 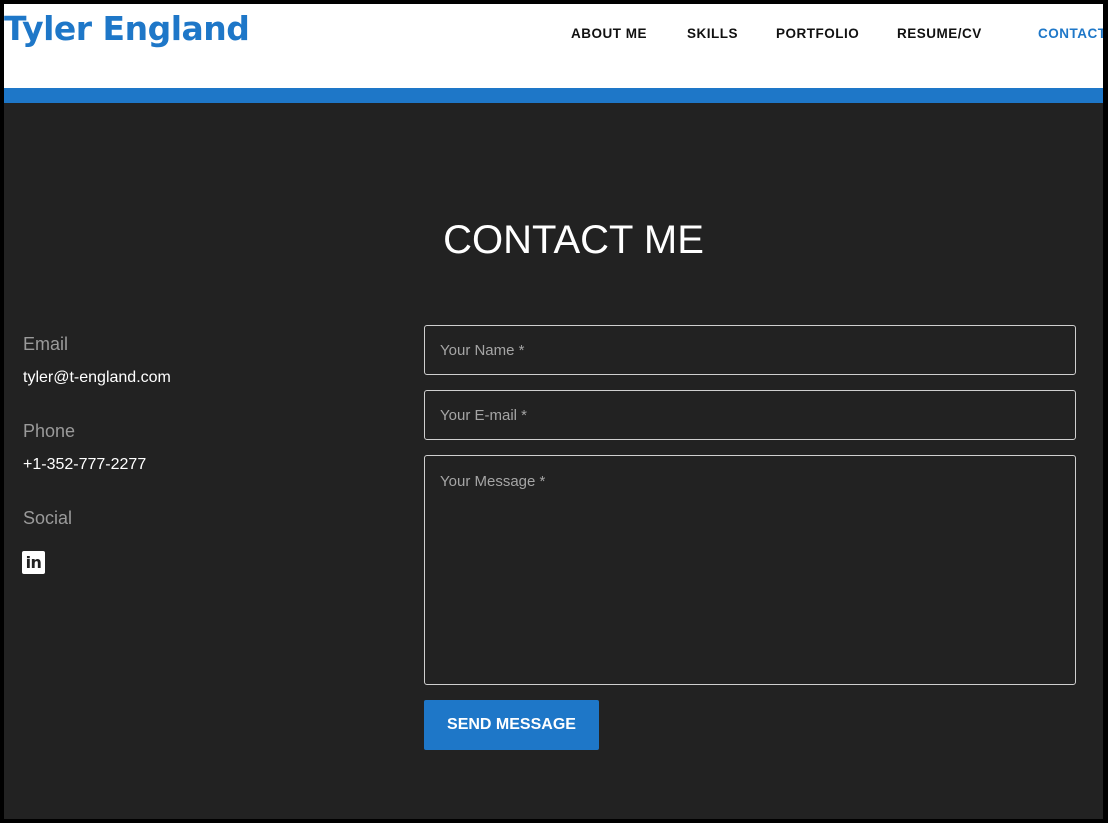 I want to click on linkedin-icon: in, so click(x=33, y=562).